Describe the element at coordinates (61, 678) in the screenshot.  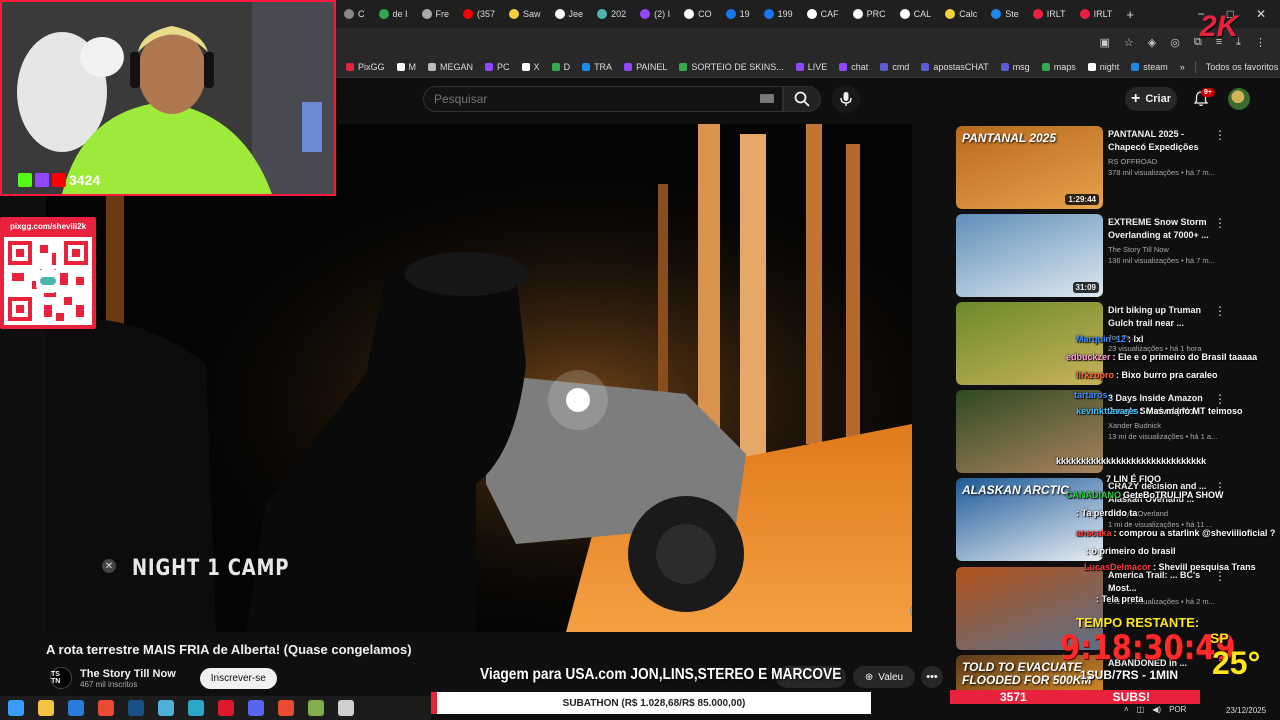
I see `channel-avatar: TS TN` at that location.